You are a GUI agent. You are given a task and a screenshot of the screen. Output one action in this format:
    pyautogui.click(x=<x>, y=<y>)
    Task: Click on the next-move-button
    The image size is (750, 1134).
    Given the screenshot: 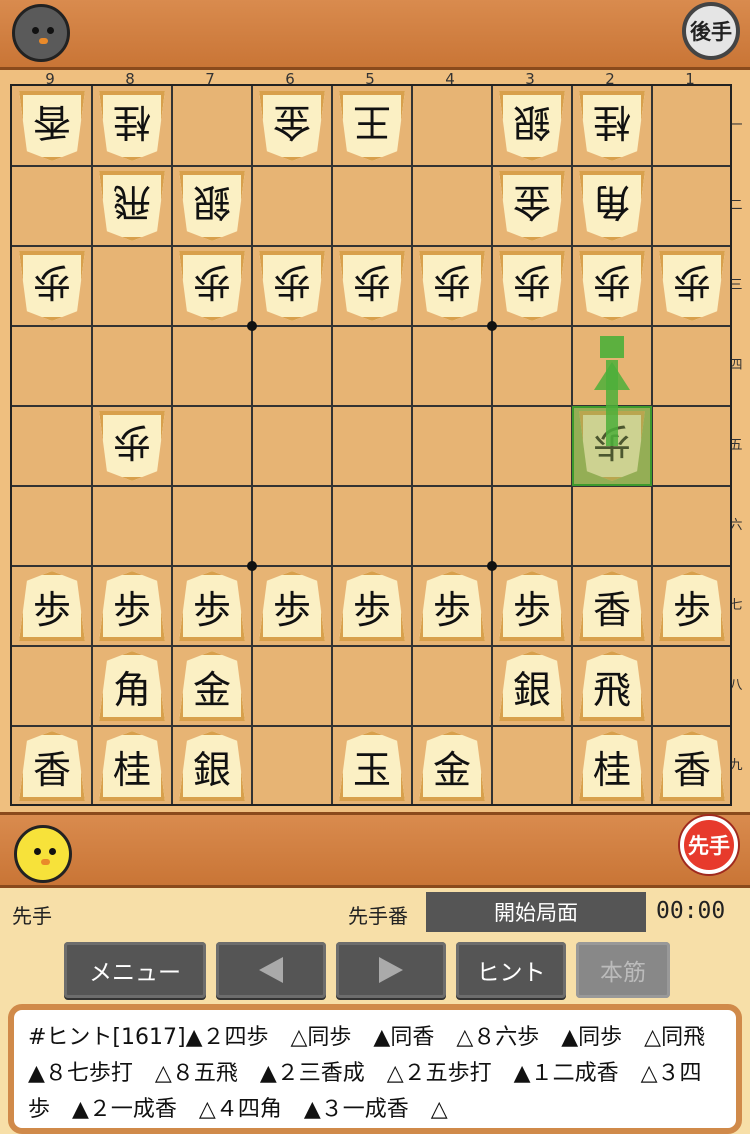 What is the action you would take?
    pyautogui.click(x=391, y=970)
    